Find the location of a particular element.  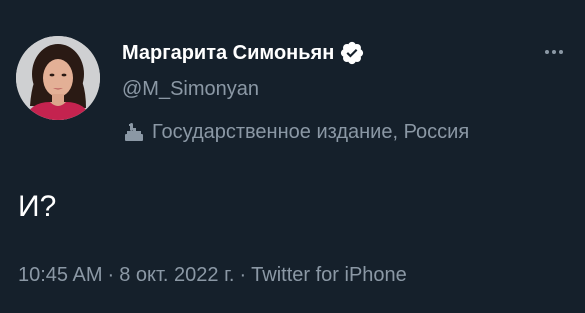

tweet-text: И? is located at coordinates (37, 206).